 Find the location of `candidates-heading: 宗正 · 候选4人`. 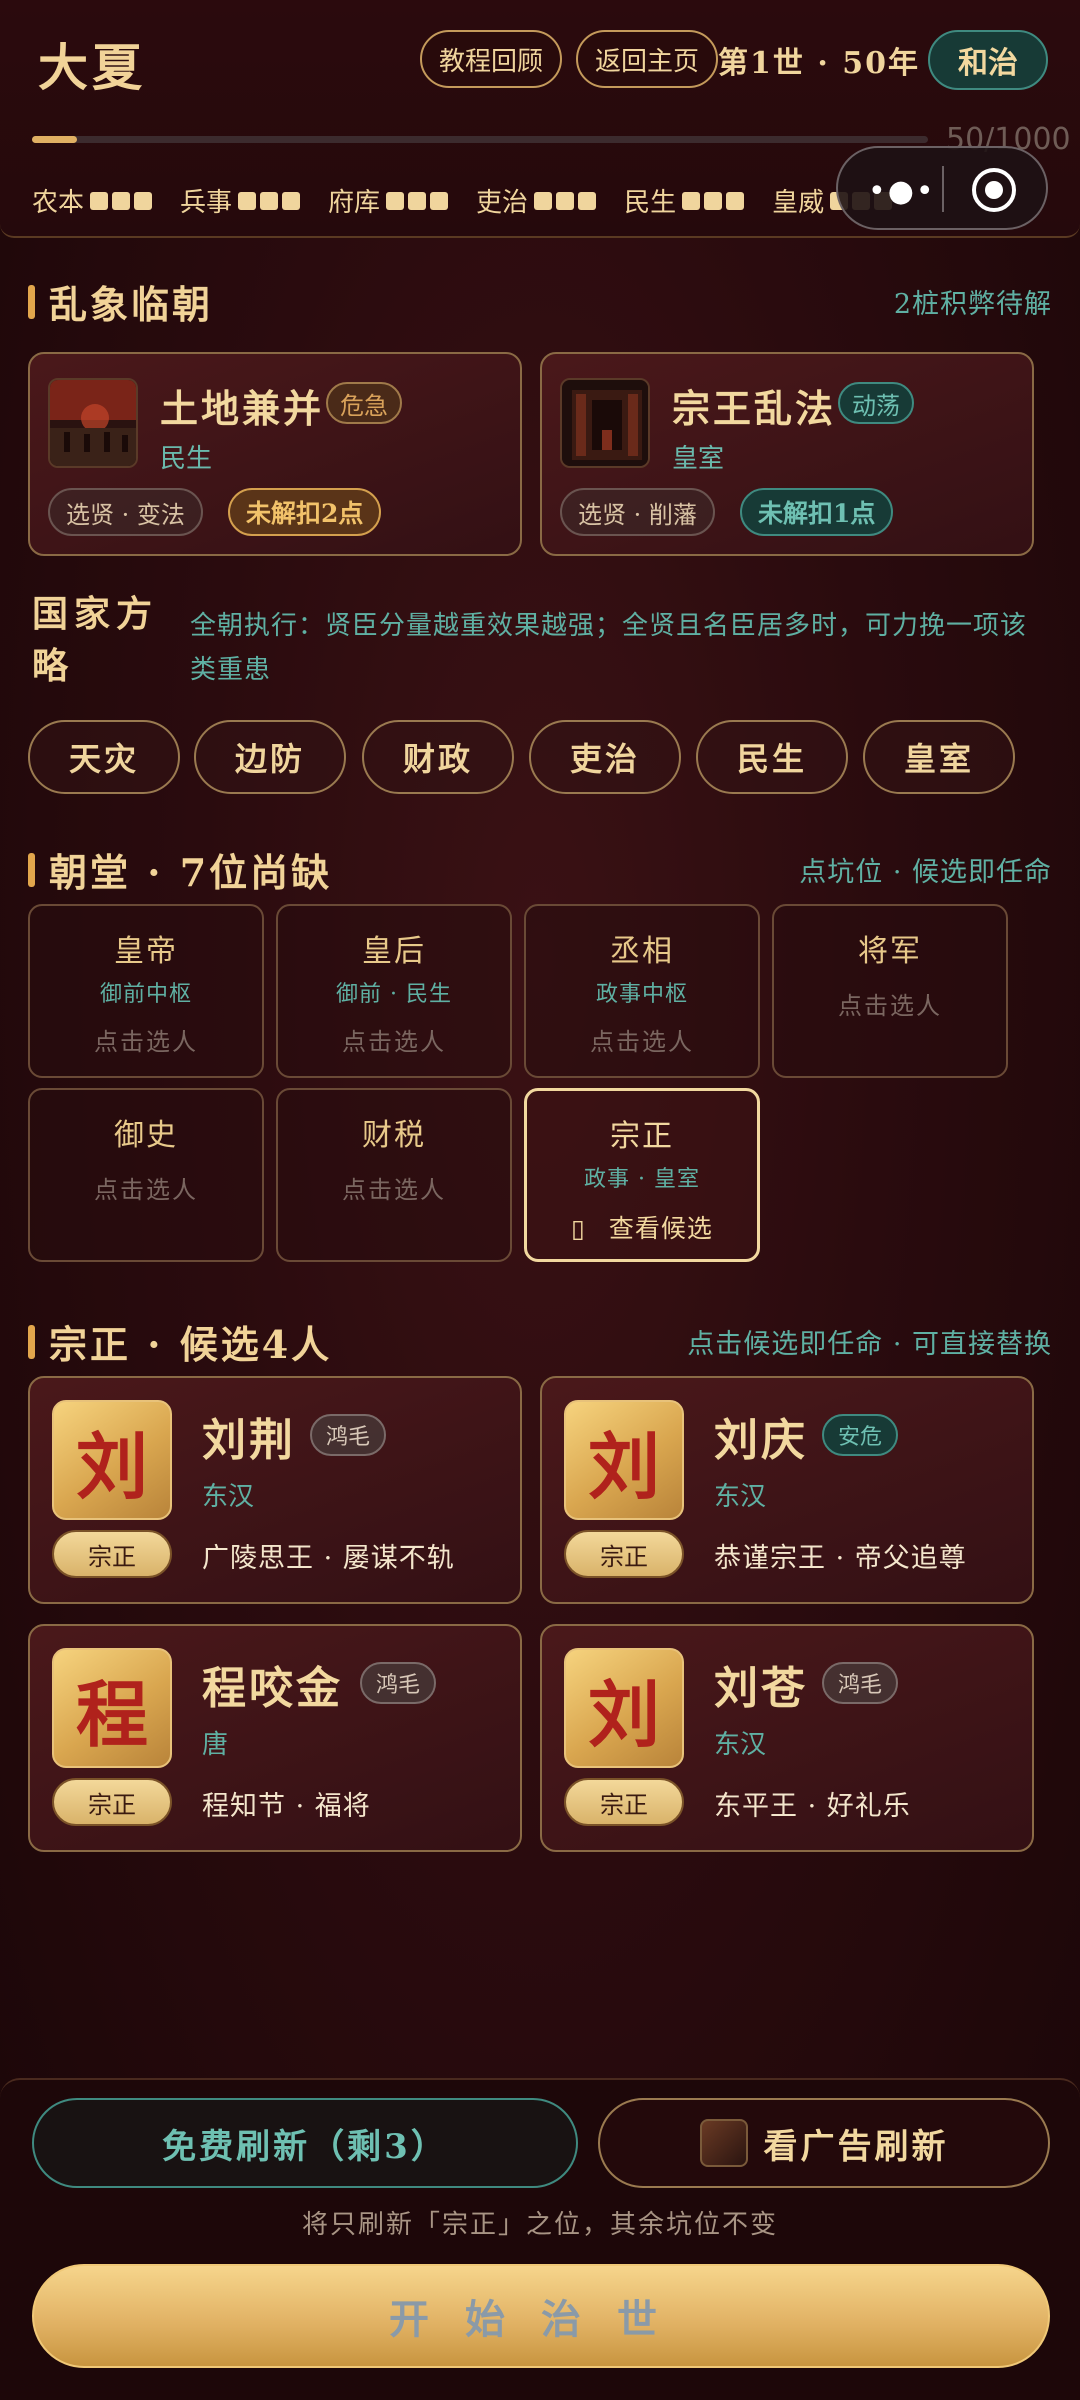

candidates-heading: 宗正 · 候选4人 is located at coordinates (180, 1341).